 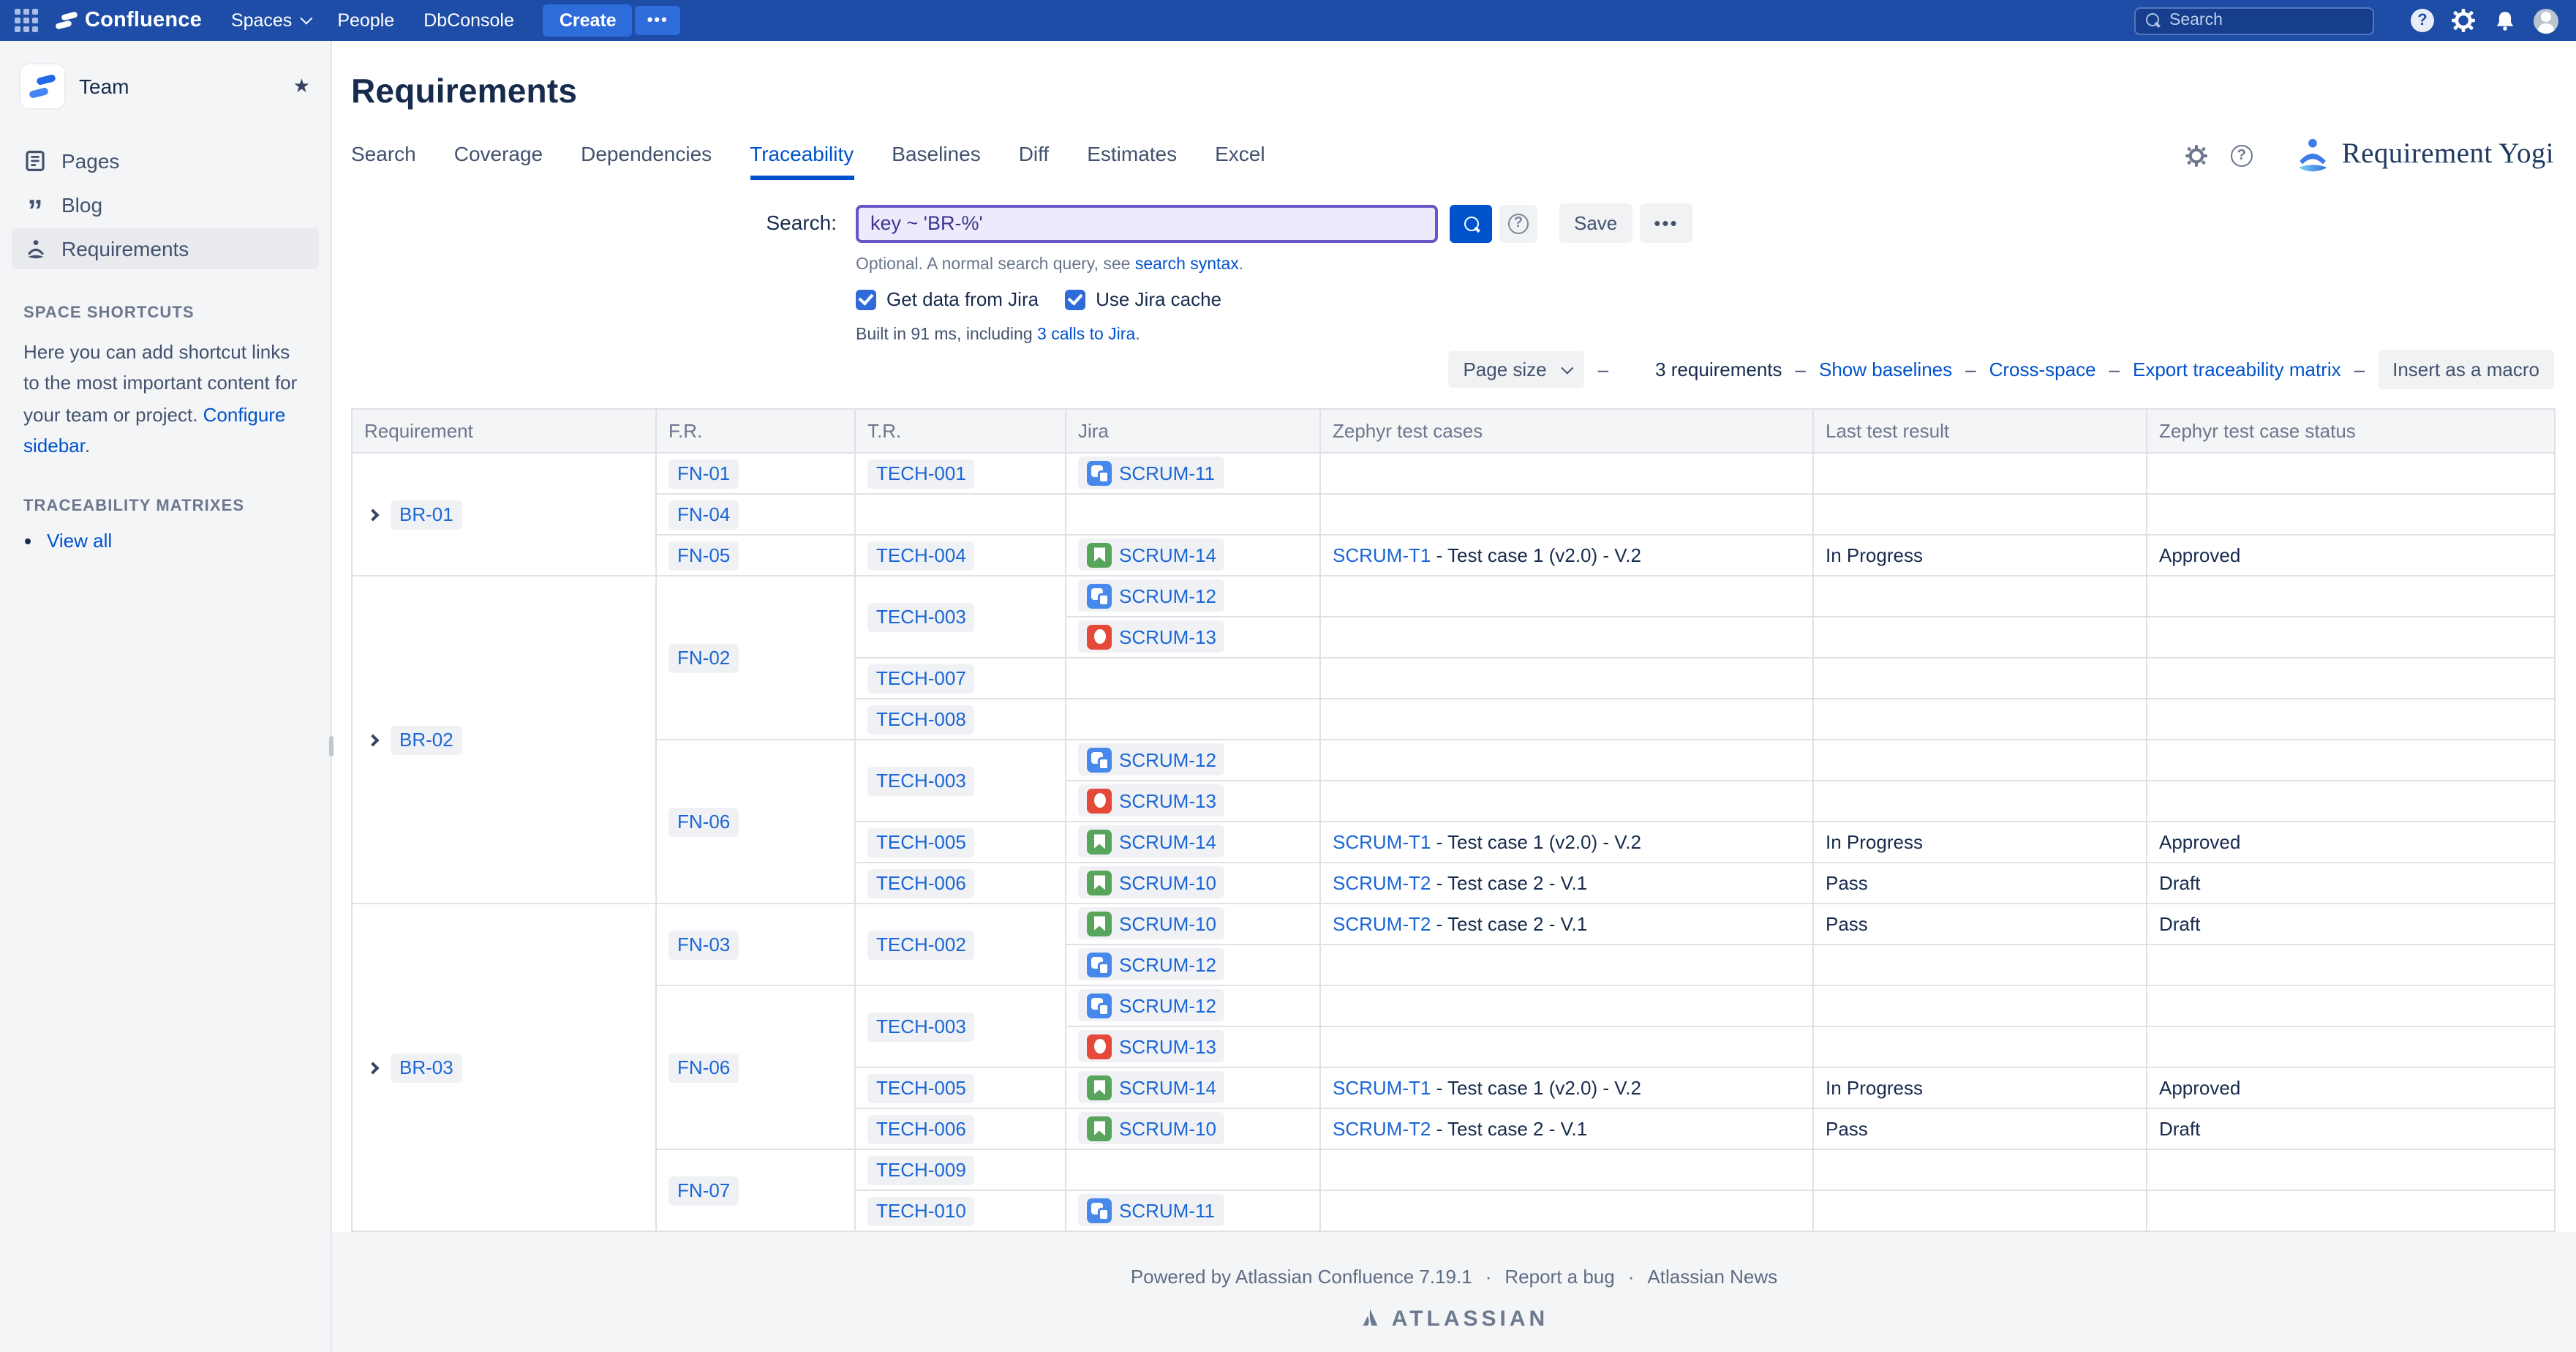 What do you see at coordinates (2545, 20) in the screenshot?
I see `user-avatar` at bounding box center [2545, 20].